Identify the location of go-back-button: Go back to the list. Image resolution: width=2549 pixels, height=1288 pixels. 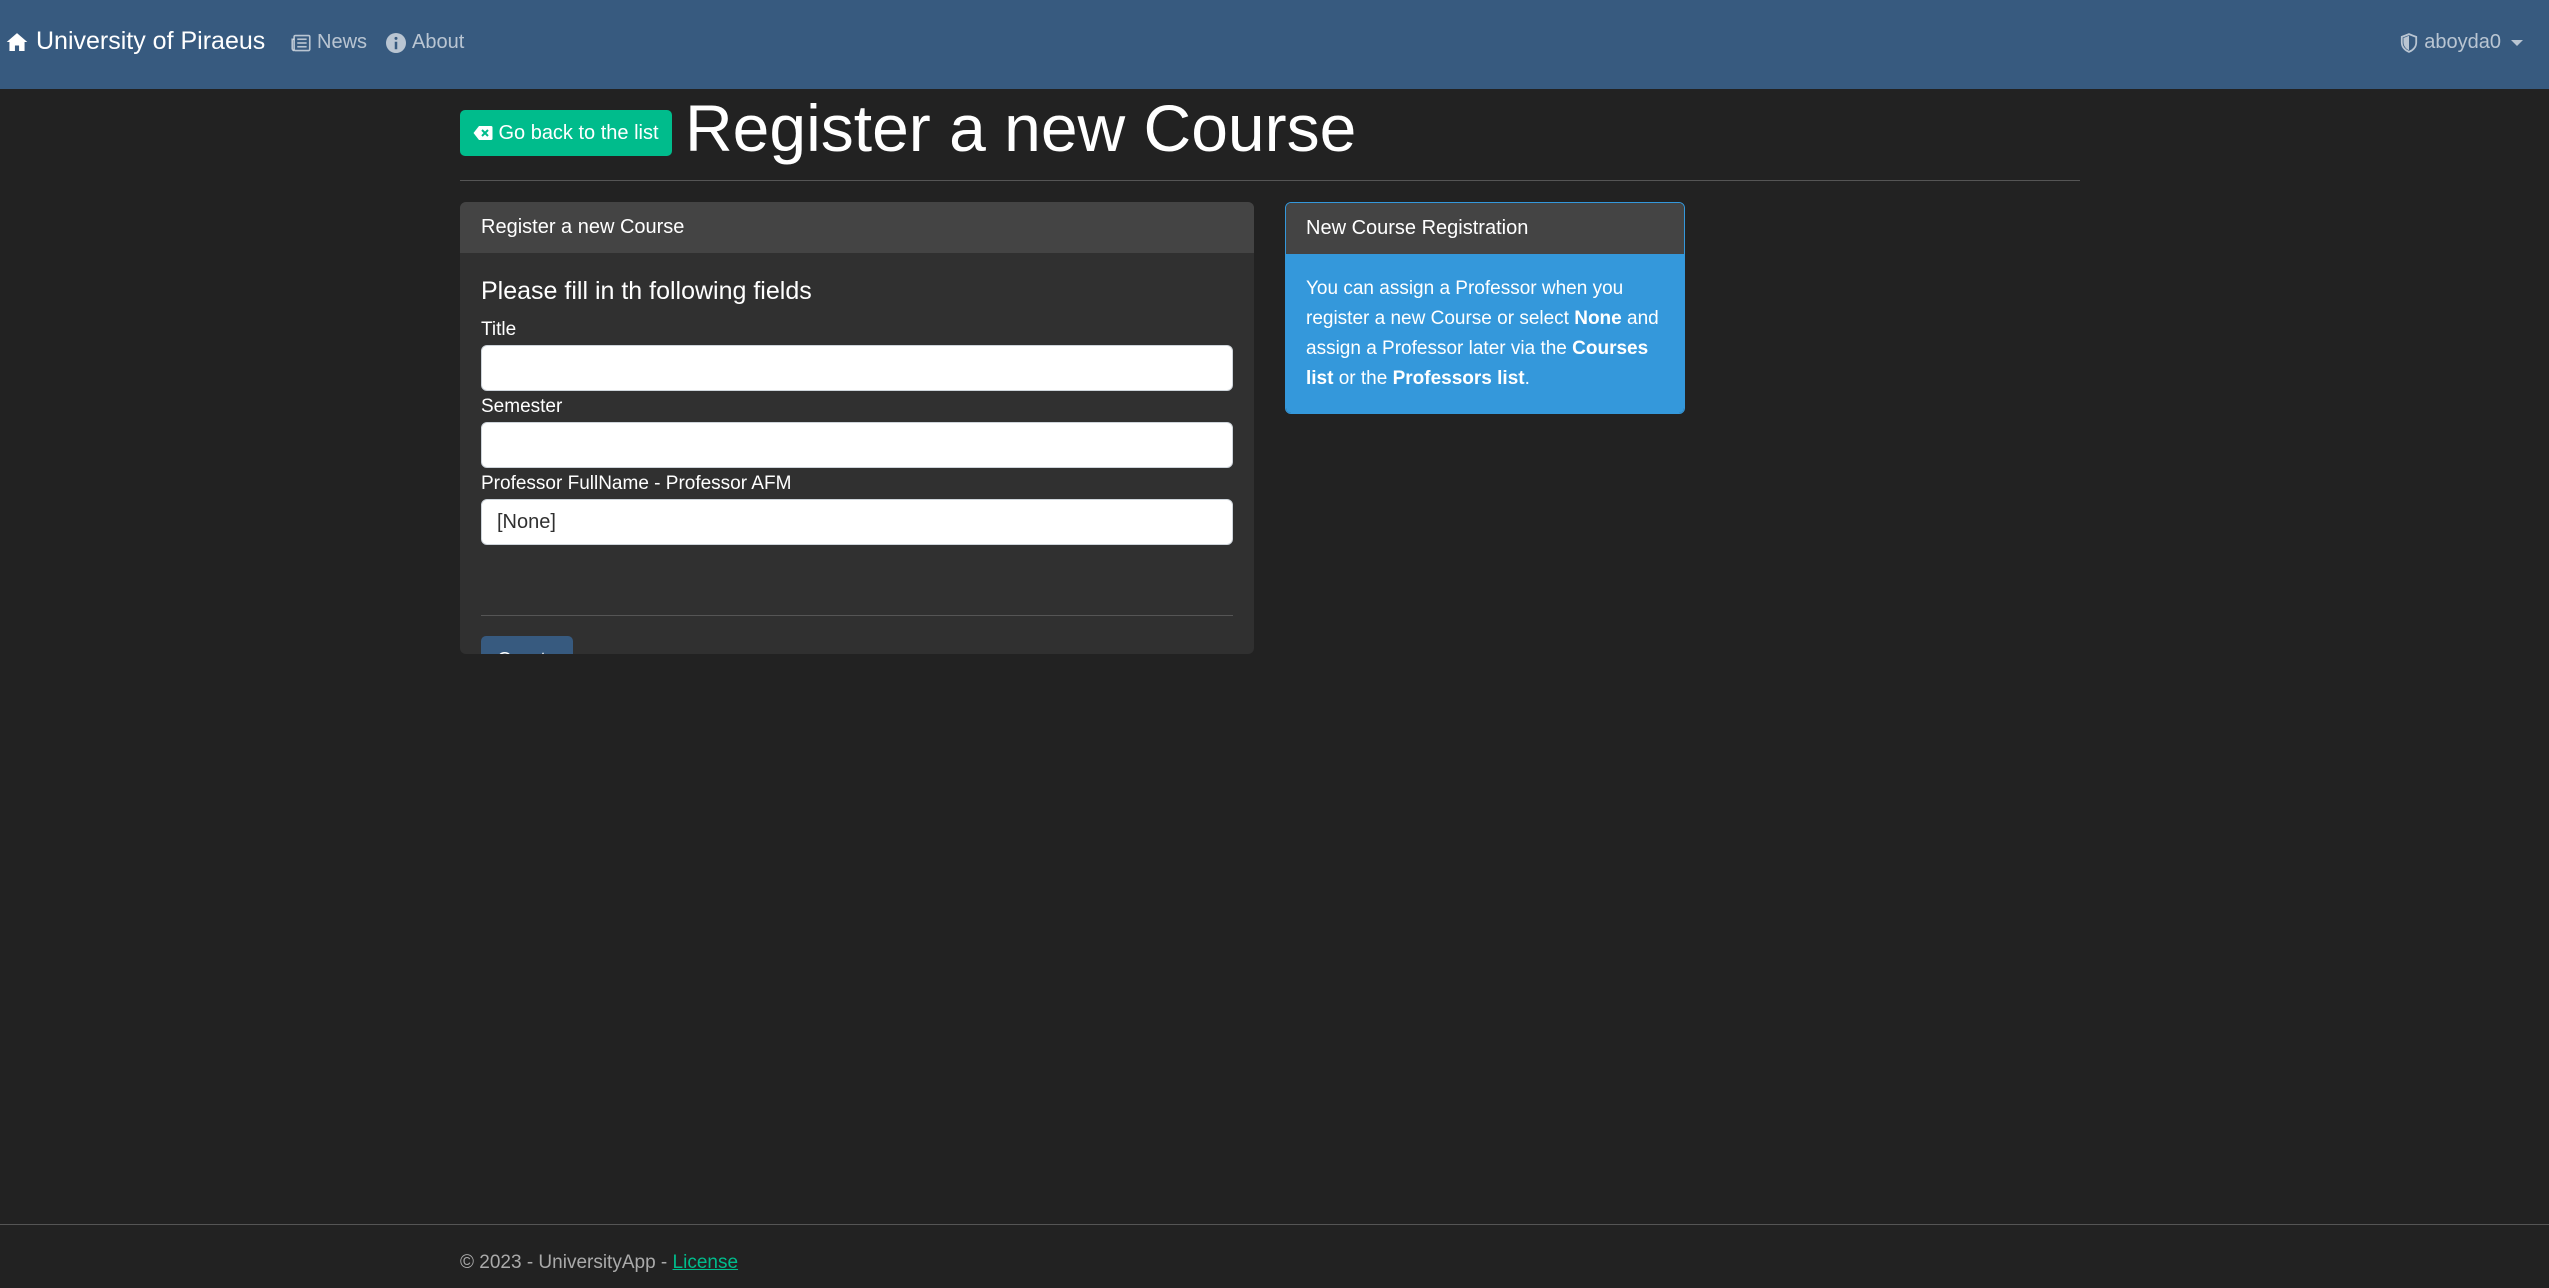
(566, 133).